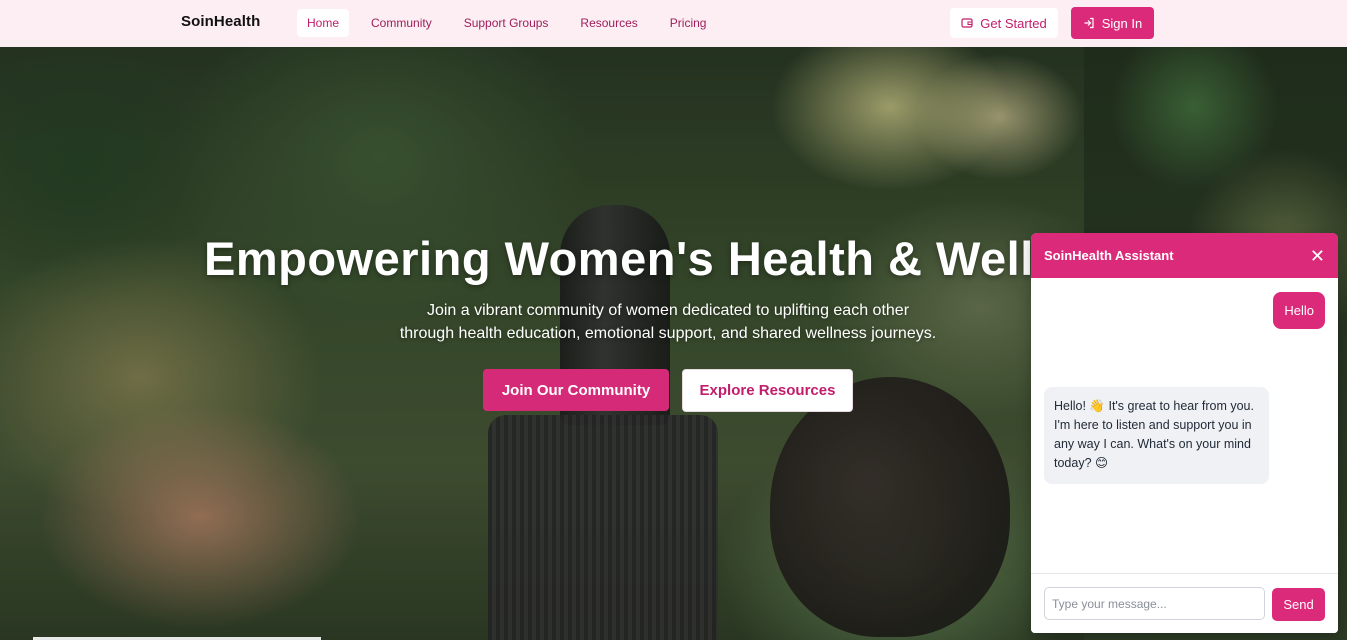 The height and width of the screenshot is (640, 1347). What do you see at coordinates (220, 21) in the screenshot?
I see `brand-logo: SoinHealth` at bounding box center [220, 21].